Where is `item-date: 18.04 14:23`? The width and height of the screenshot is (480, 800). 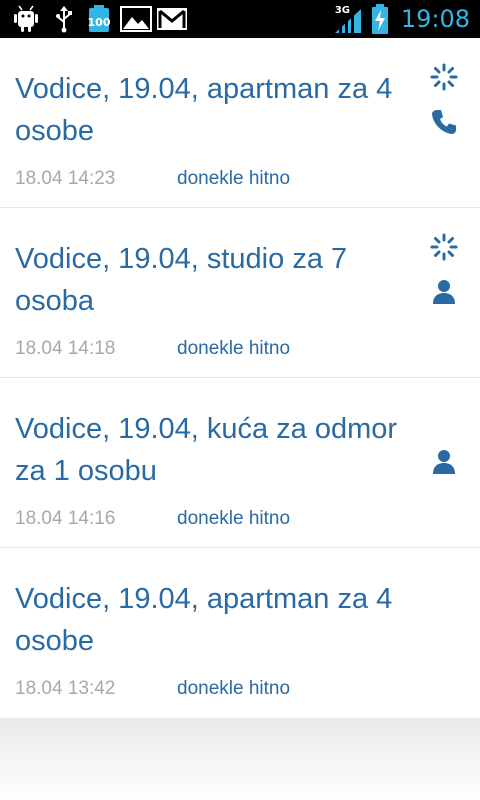 item-date: 18.04 14:23 is located at coordinates (65, 178).